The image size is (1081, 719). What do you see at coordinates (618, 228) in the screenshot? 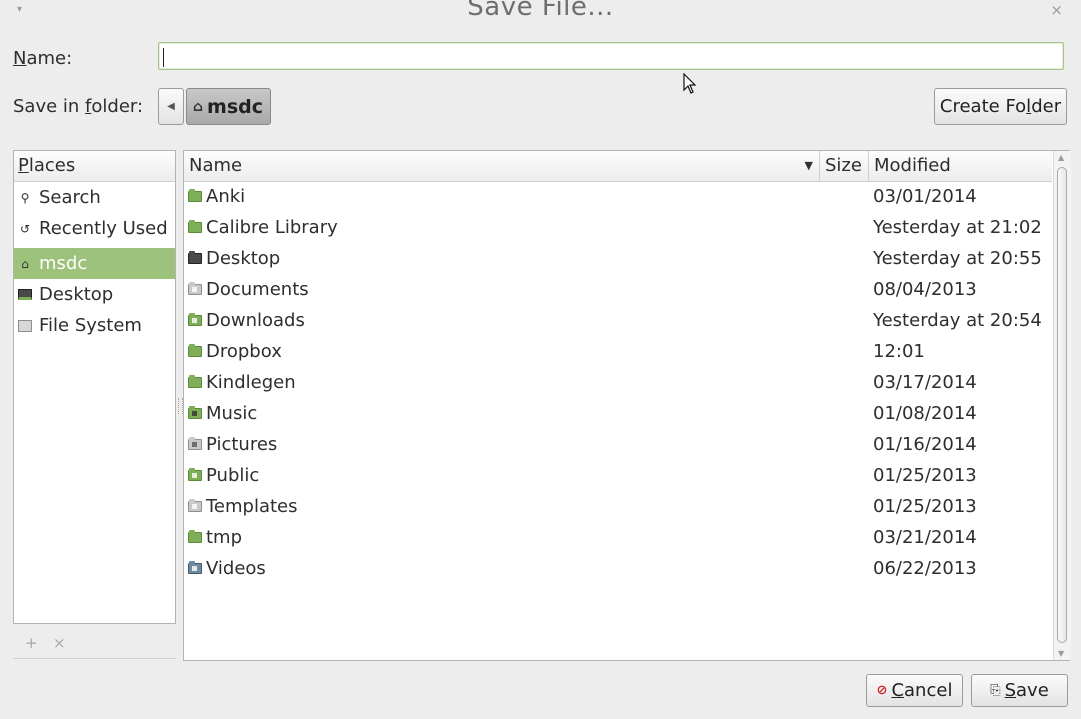
I see `file-row-calibre-library: Calibre Library Yesterday at 21:02` at bounding box center [618, 228].